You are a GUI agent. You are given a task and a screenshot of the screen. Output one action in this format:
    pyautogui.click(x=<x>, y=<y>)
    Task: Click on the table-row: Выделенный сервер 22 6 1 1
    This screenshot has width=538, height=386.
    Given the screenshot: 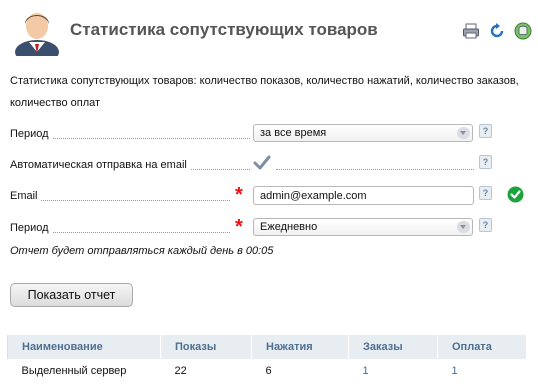 What is the action you would take?
    pyautogui.click(x=267, y=371)
    